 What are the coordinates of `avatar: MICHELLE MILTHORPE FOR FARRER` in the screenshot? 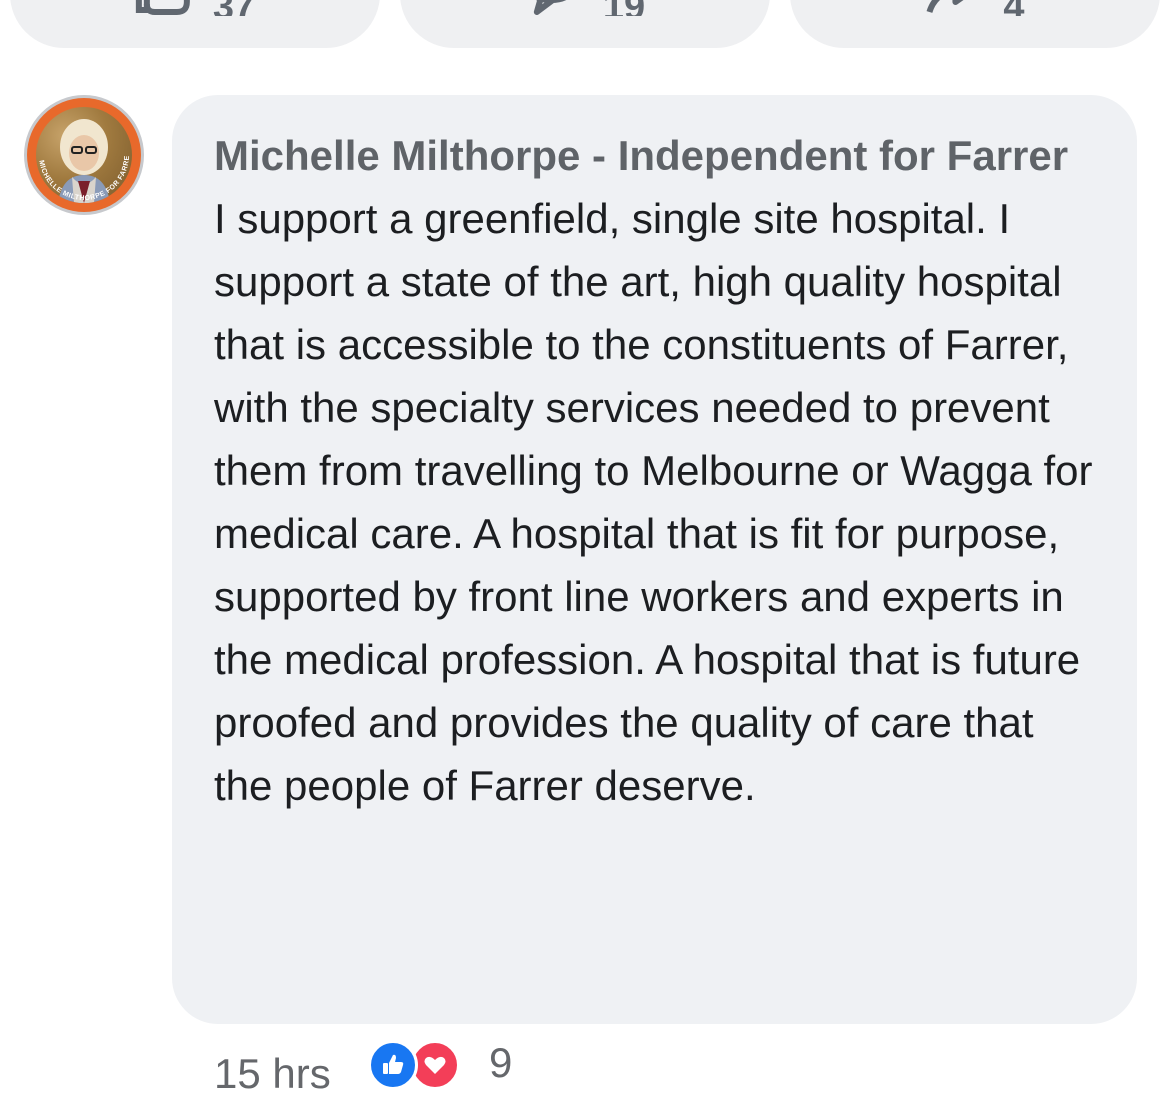 It's located at (84, 155).